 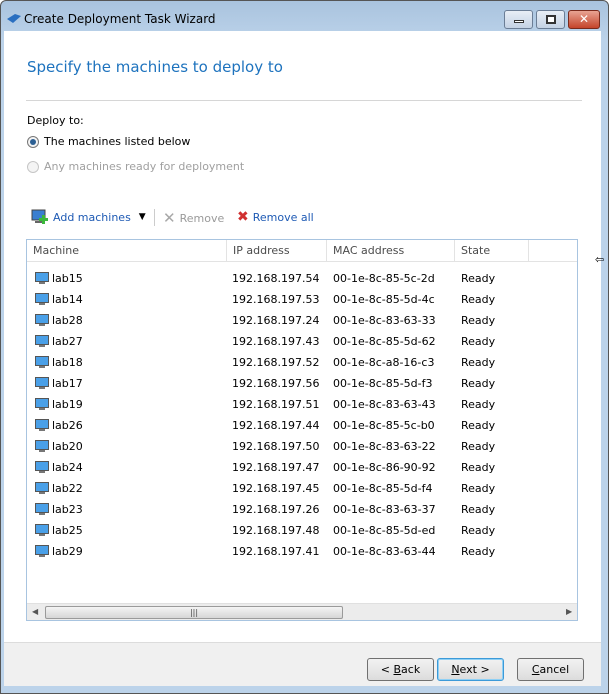 I want to click on scroll-right-icon: ▶, so click(x=569, y=611).